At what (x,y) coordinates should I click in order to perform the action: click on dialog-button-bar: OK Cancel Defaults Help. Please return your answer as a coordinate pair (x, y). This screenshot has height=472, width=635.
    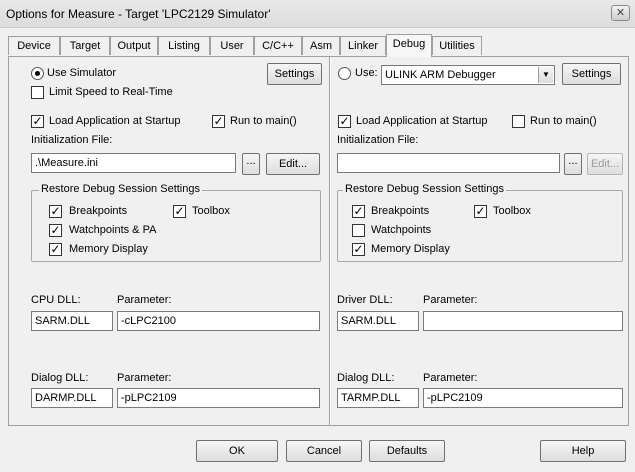
    Looking at the image, I should click on (317, 449).